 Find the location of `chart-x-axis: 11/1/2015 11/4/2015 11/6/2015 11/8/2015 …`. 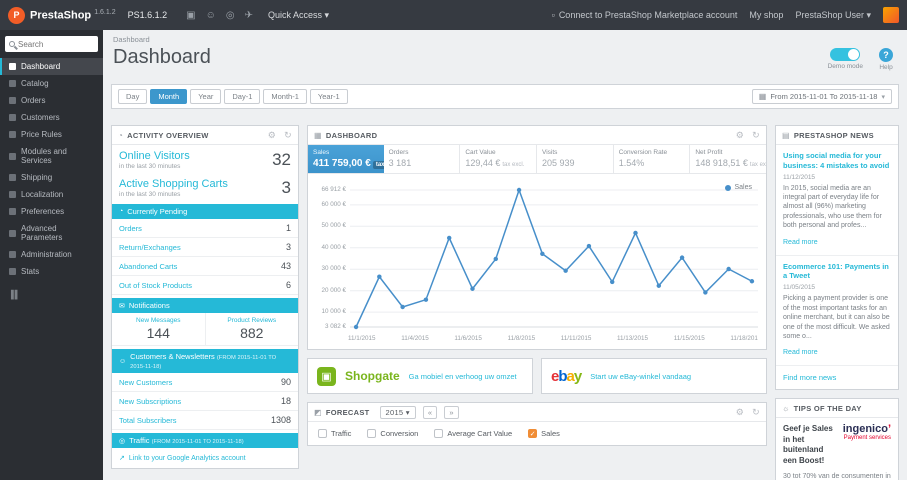

chart-x-axis: 11/1/2015 11/4/2015 11/6/2015 11/8/2015 … is located at coordinates (553, 338).